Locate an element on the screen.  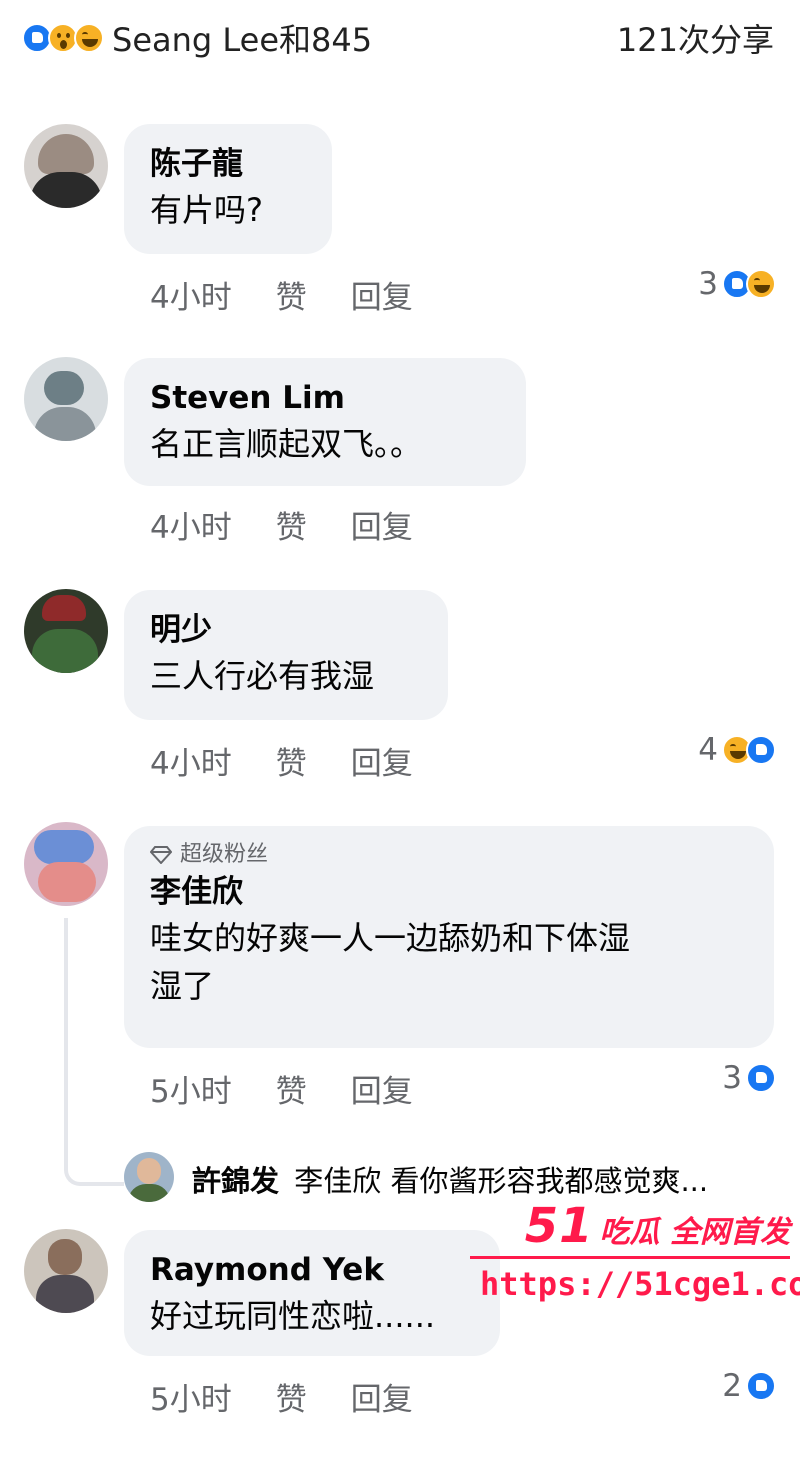
comment-text: 名正言顺起双飞。。 is located at coordinates (286, 444).